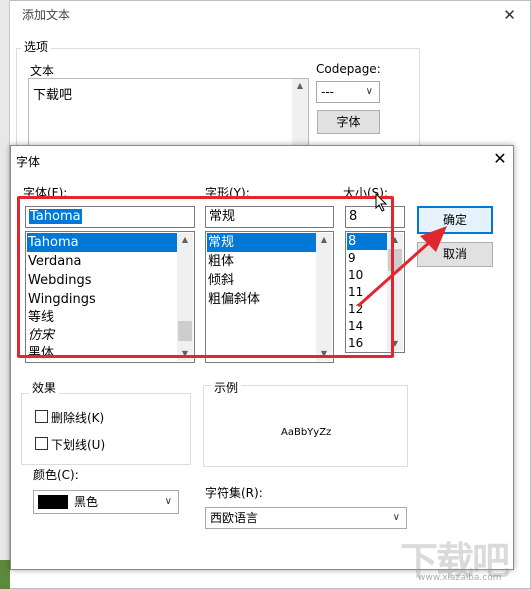  Describe the element at coordinates (460, 578) in the screenshot. I see `watermark-url: www.xiazaiba.com` at that location.